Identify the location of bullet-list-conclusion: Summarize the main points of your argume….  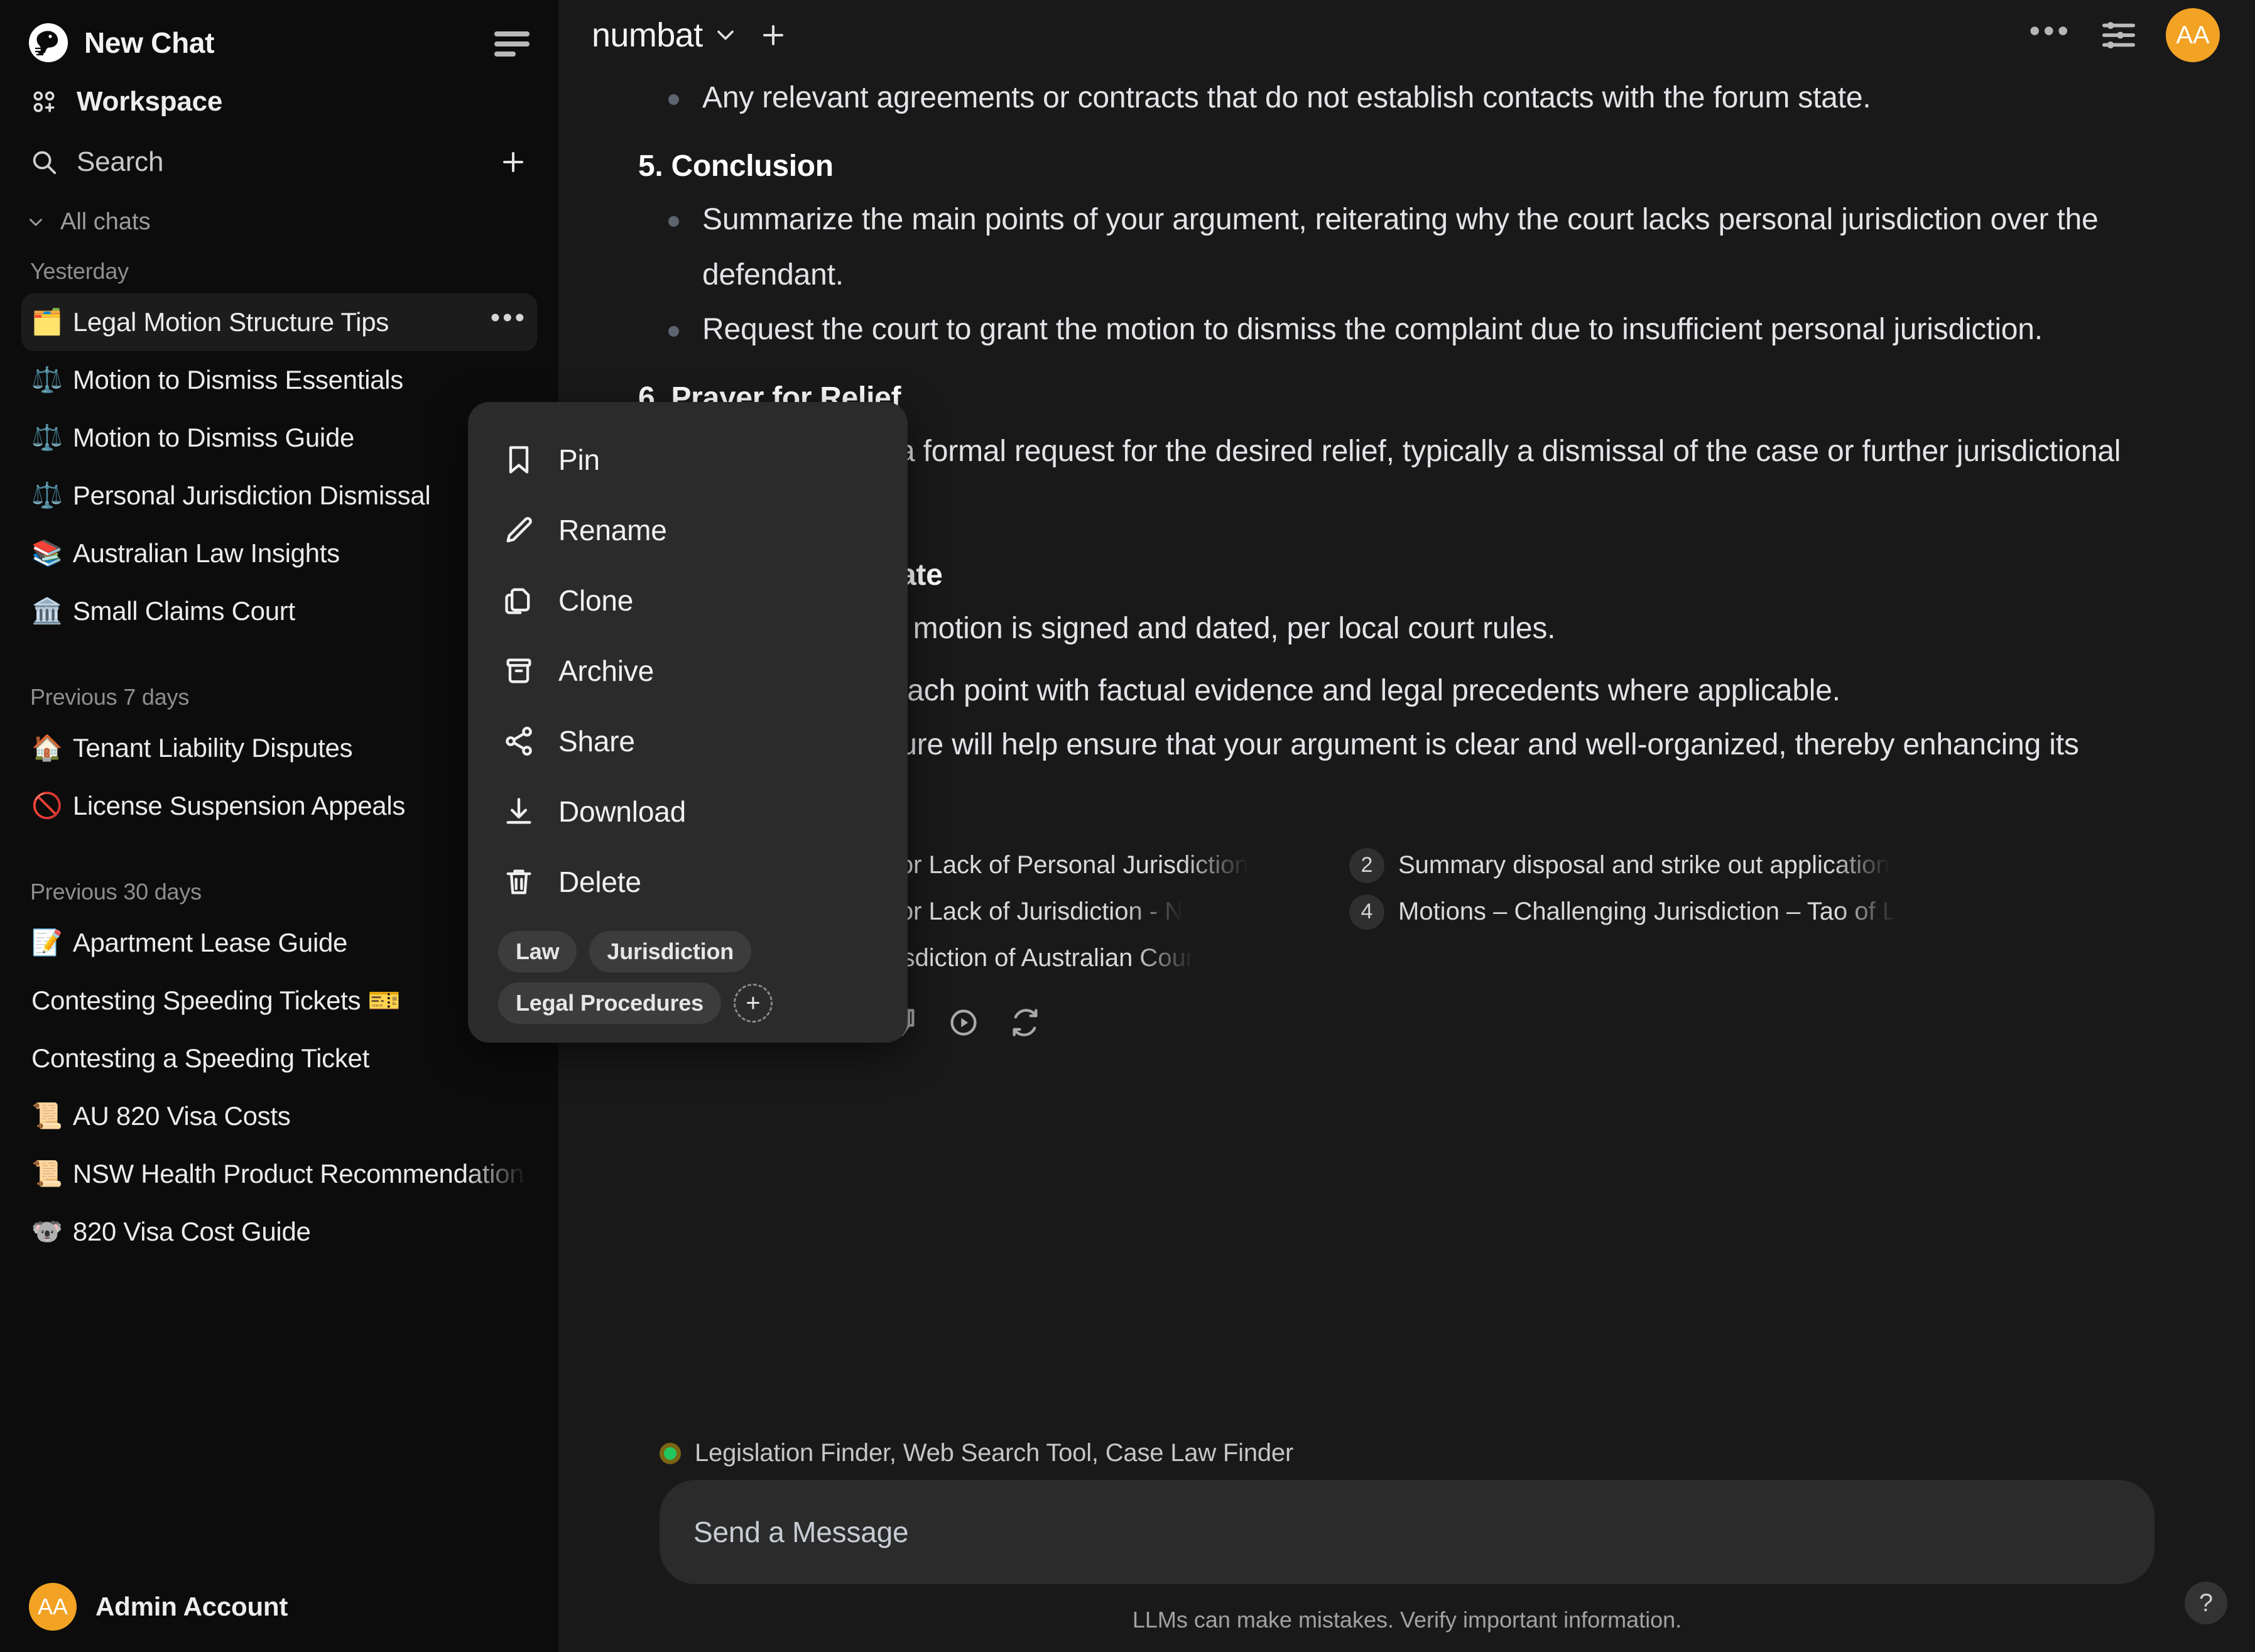
(1390, 274).